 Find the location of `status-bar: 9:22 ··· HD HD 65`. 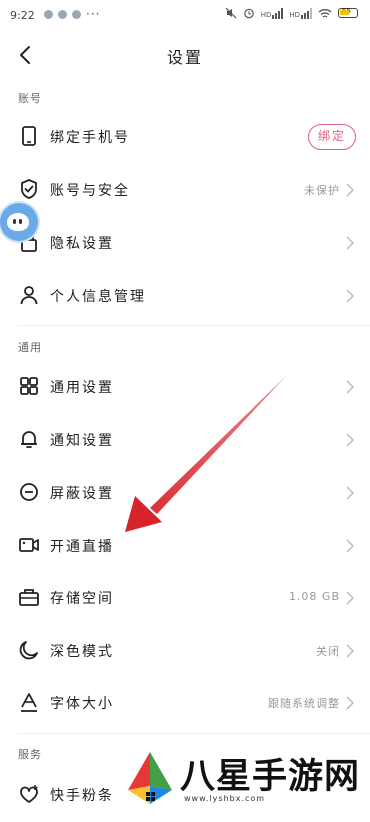

status-bar: 9:22 ··· HD HD 65 is located at coordinates (185, 15).